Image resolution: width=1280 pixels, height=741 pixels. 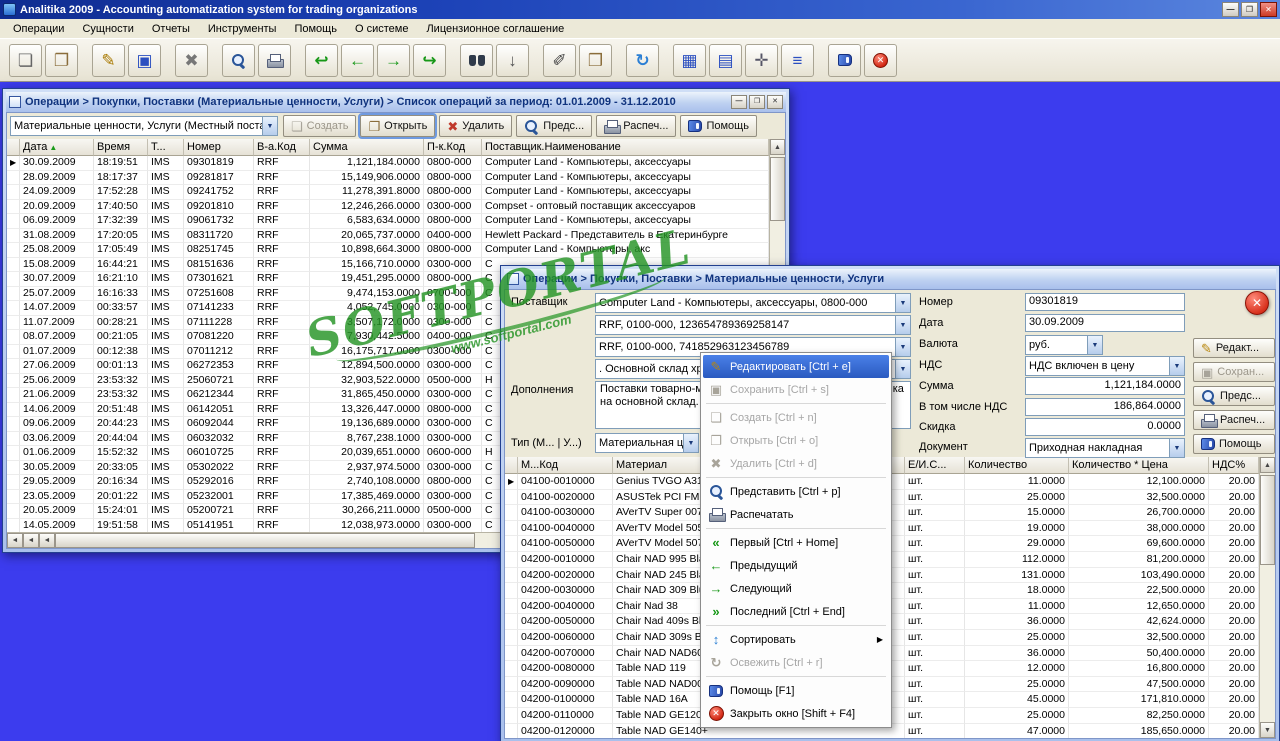 I want to click on print-button, so click(x=274, y=60).